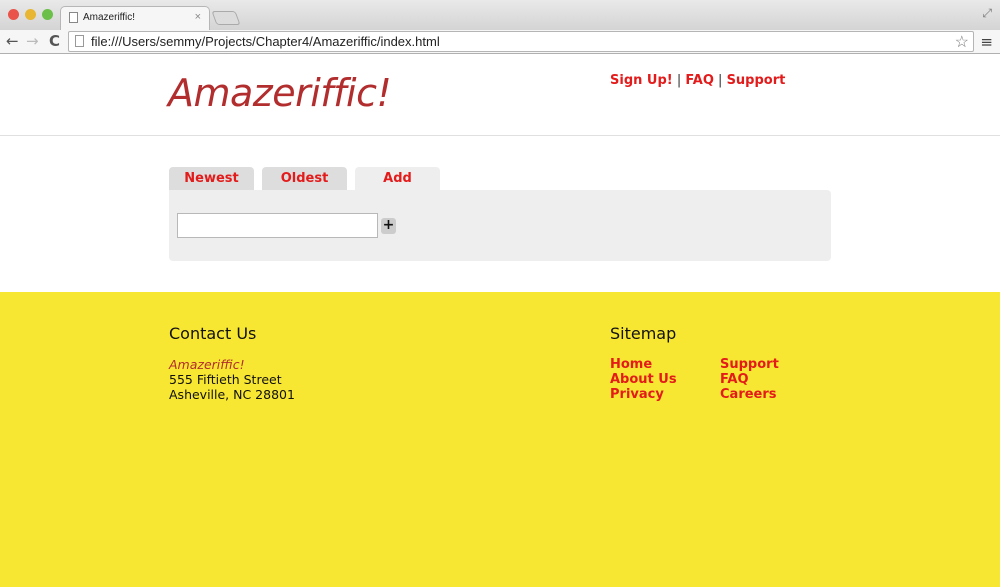 This screenshot has width=1000, height=587. I want to click on add-button: +, so click(388, 226).